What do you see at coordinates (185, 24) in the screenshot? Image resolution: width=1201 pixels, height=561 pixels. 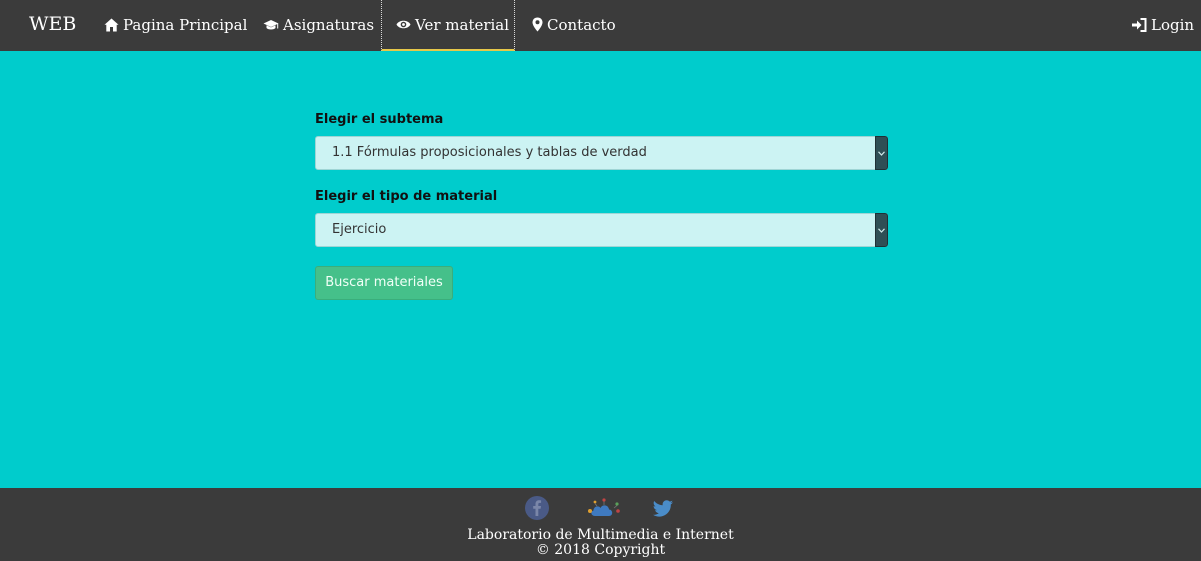 I see `nav-item-label: Pagina Principal` at bounding box center [185, 24].